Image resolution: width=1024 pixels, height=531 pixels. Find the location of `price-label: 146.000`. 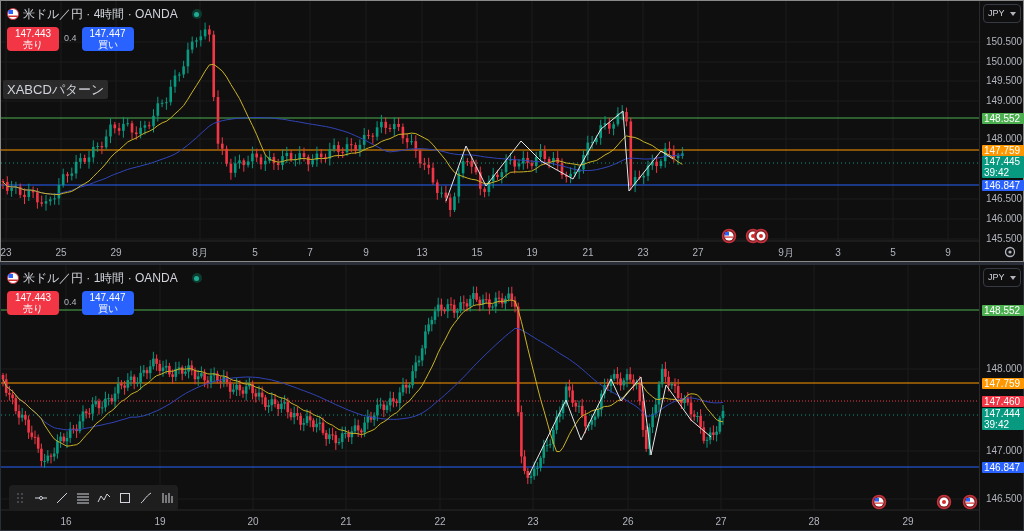

price-label: 146.000 is located at coordinates (1004, 219).